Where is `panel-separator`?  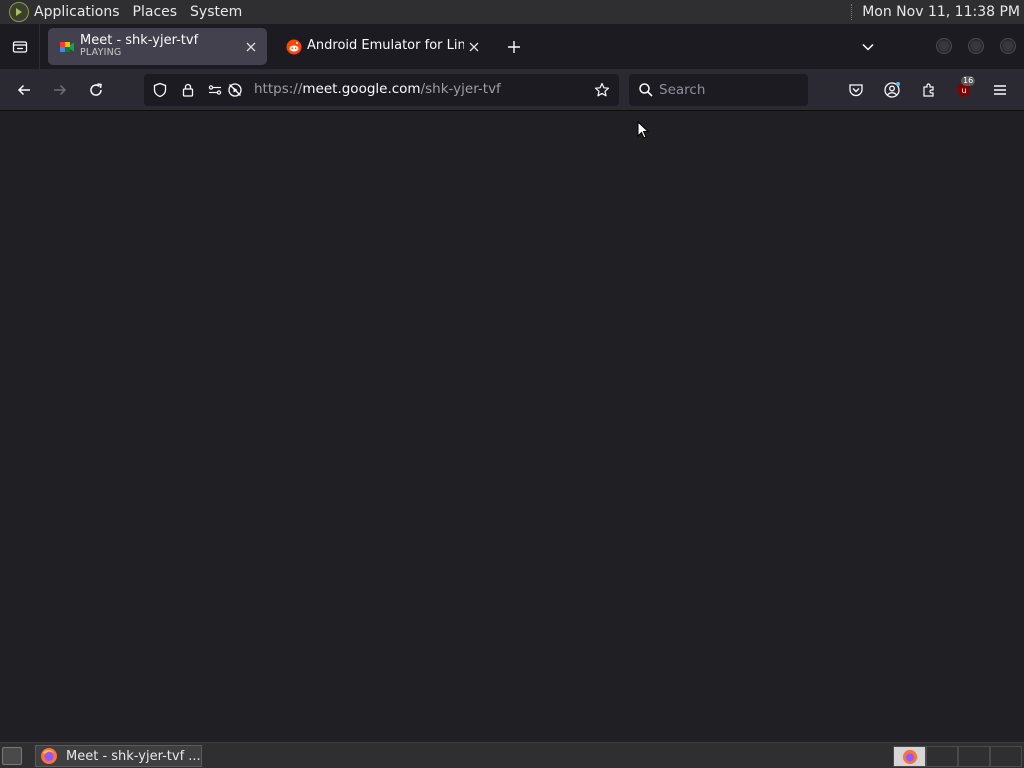
panel-separator is located at coordinates (852, 12).